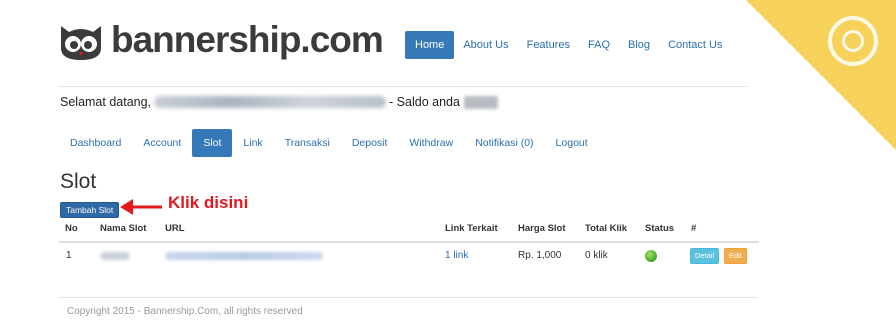  What do you see at coordinates (370, 143) in the screenshot?
I see `tab-deposit: Deposit` at bounding box center [370, 143].